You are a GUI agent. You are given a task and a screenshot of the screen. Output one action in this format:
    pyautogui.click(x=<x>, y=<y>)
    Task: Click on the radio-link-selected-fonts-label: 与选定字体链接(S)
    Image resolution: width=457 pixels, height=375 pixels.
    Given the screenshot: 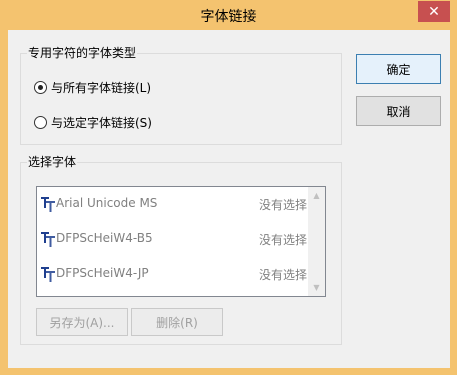 What is the action you would take?
    pyautogui.click(x=101, y=123)
    